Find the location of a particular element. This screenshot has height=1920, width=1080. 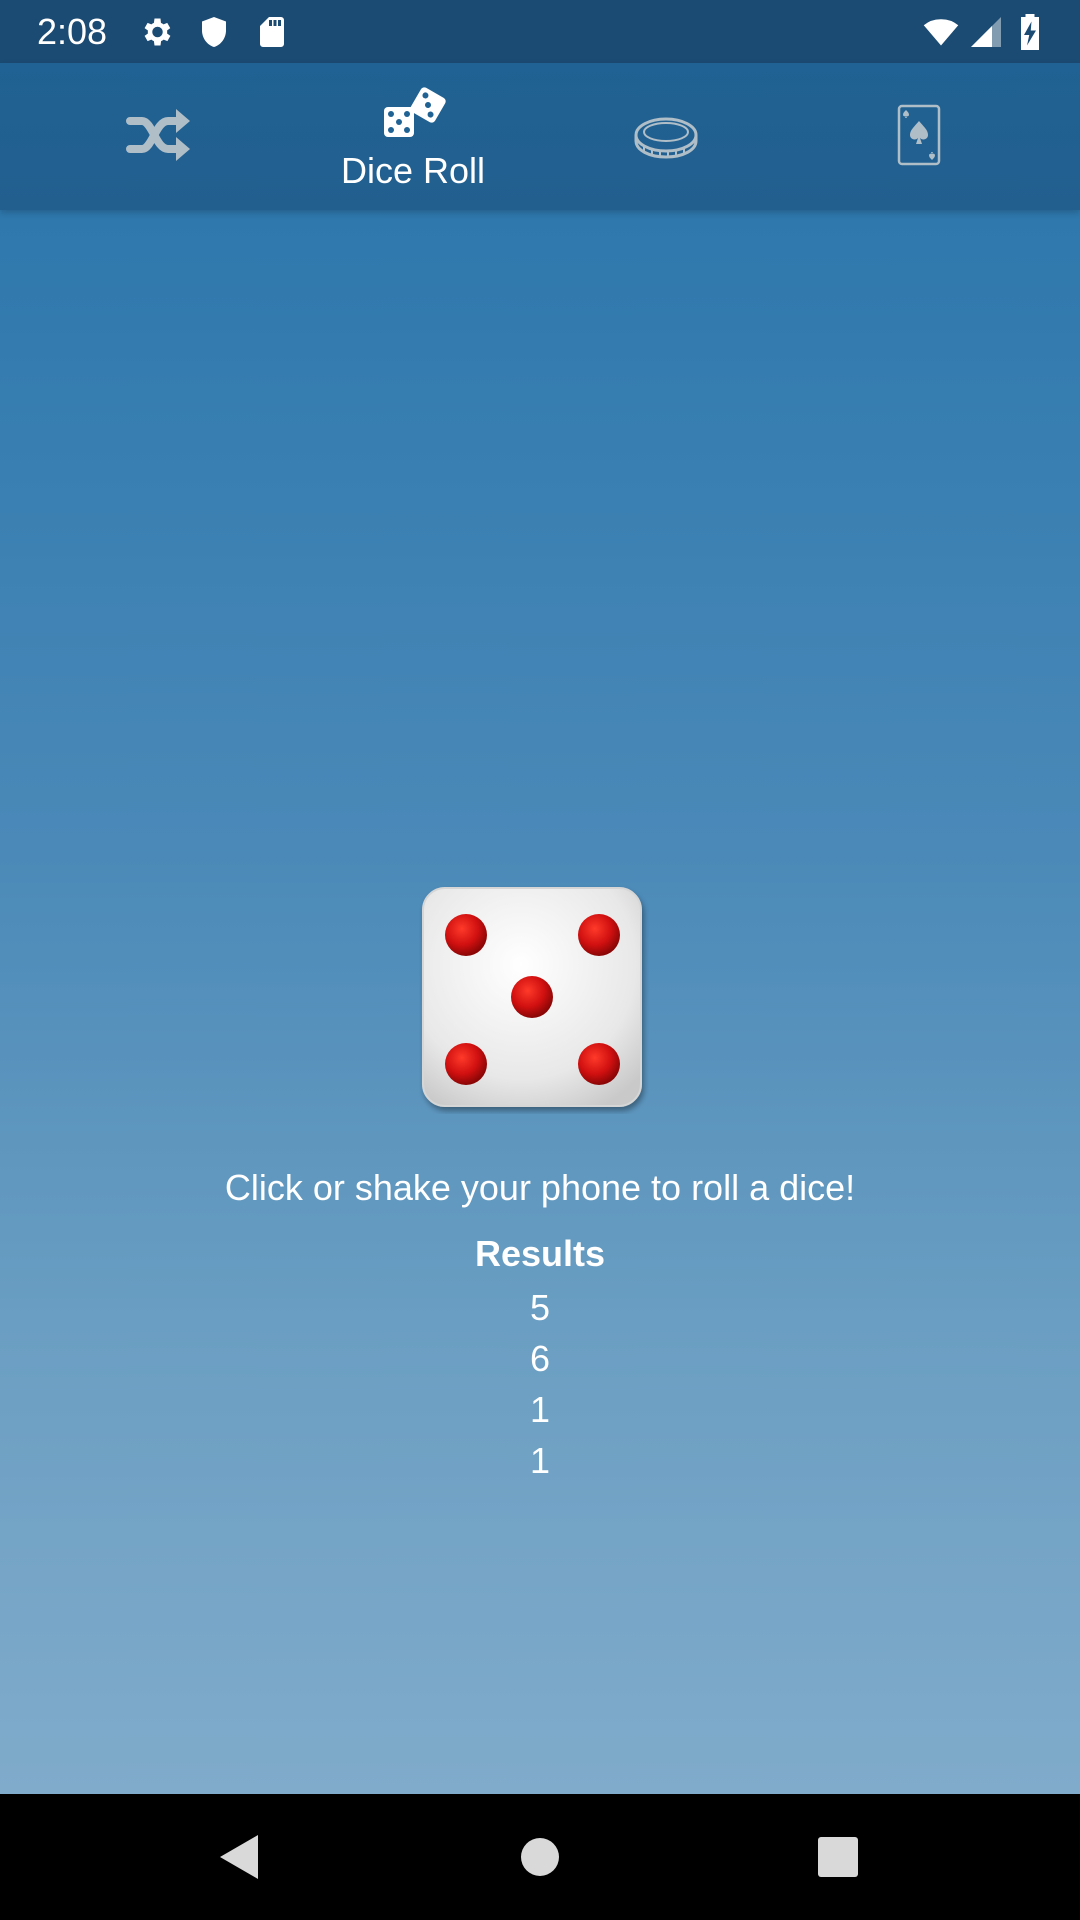

coin-icon is located at coordinates (666, 138).